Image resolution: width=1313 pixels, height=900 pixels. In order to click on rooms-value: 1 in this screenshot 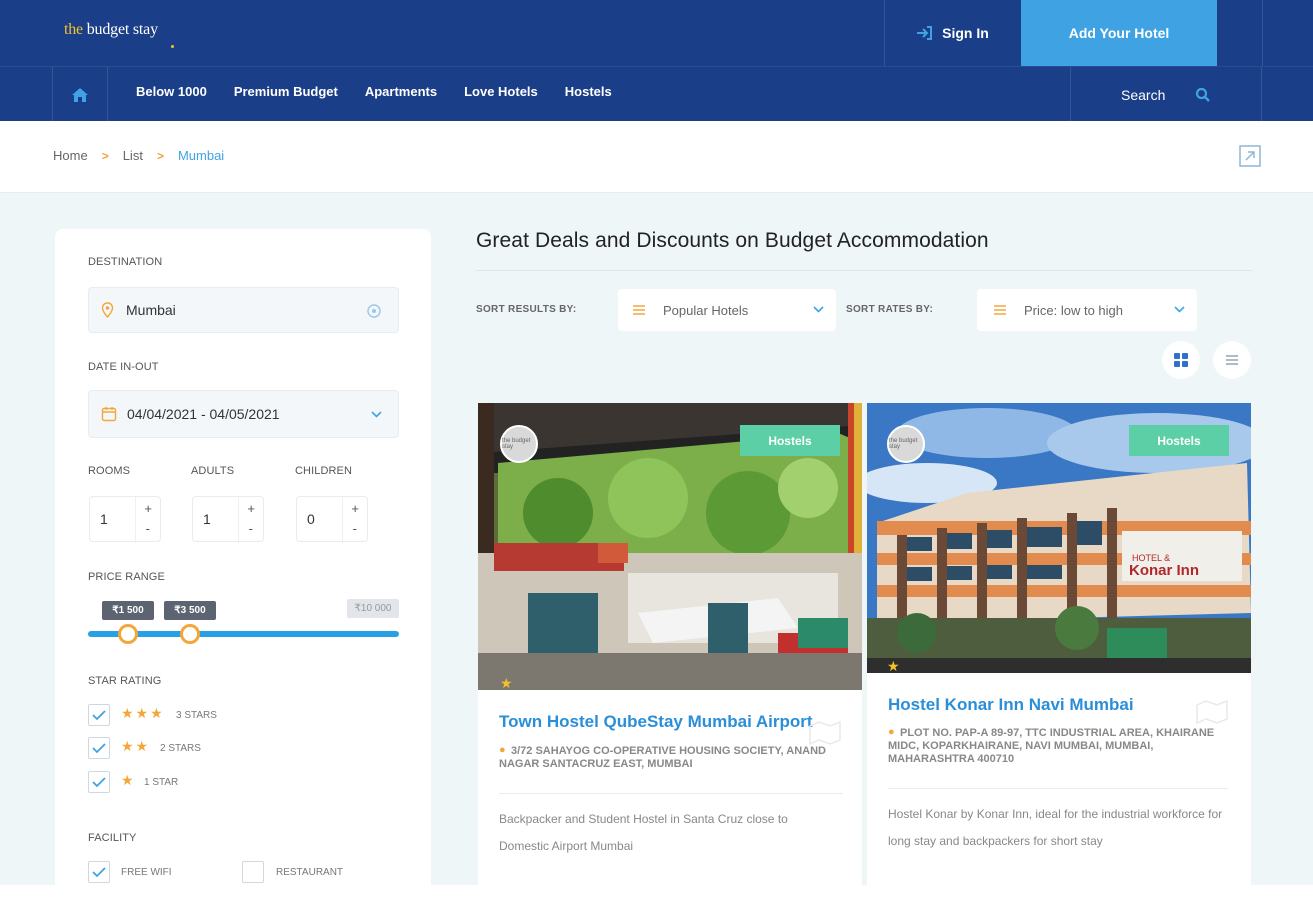, I will do `click(104, 519)`.